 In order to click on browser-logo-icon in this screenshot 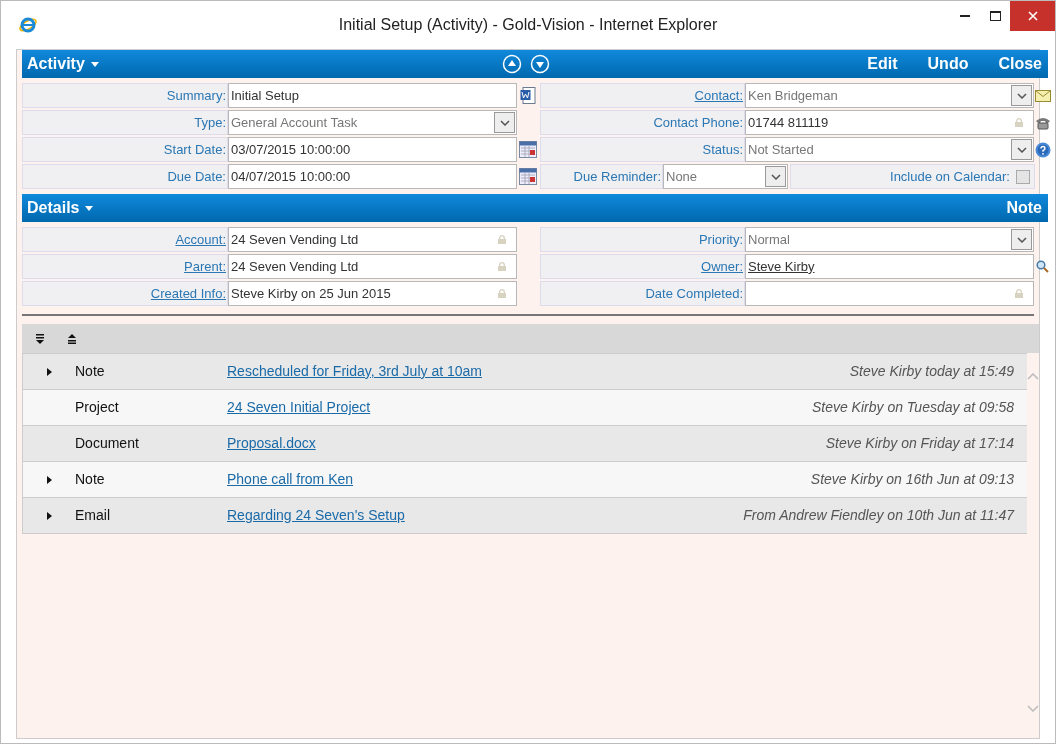, I will do `click(28, 25)`.